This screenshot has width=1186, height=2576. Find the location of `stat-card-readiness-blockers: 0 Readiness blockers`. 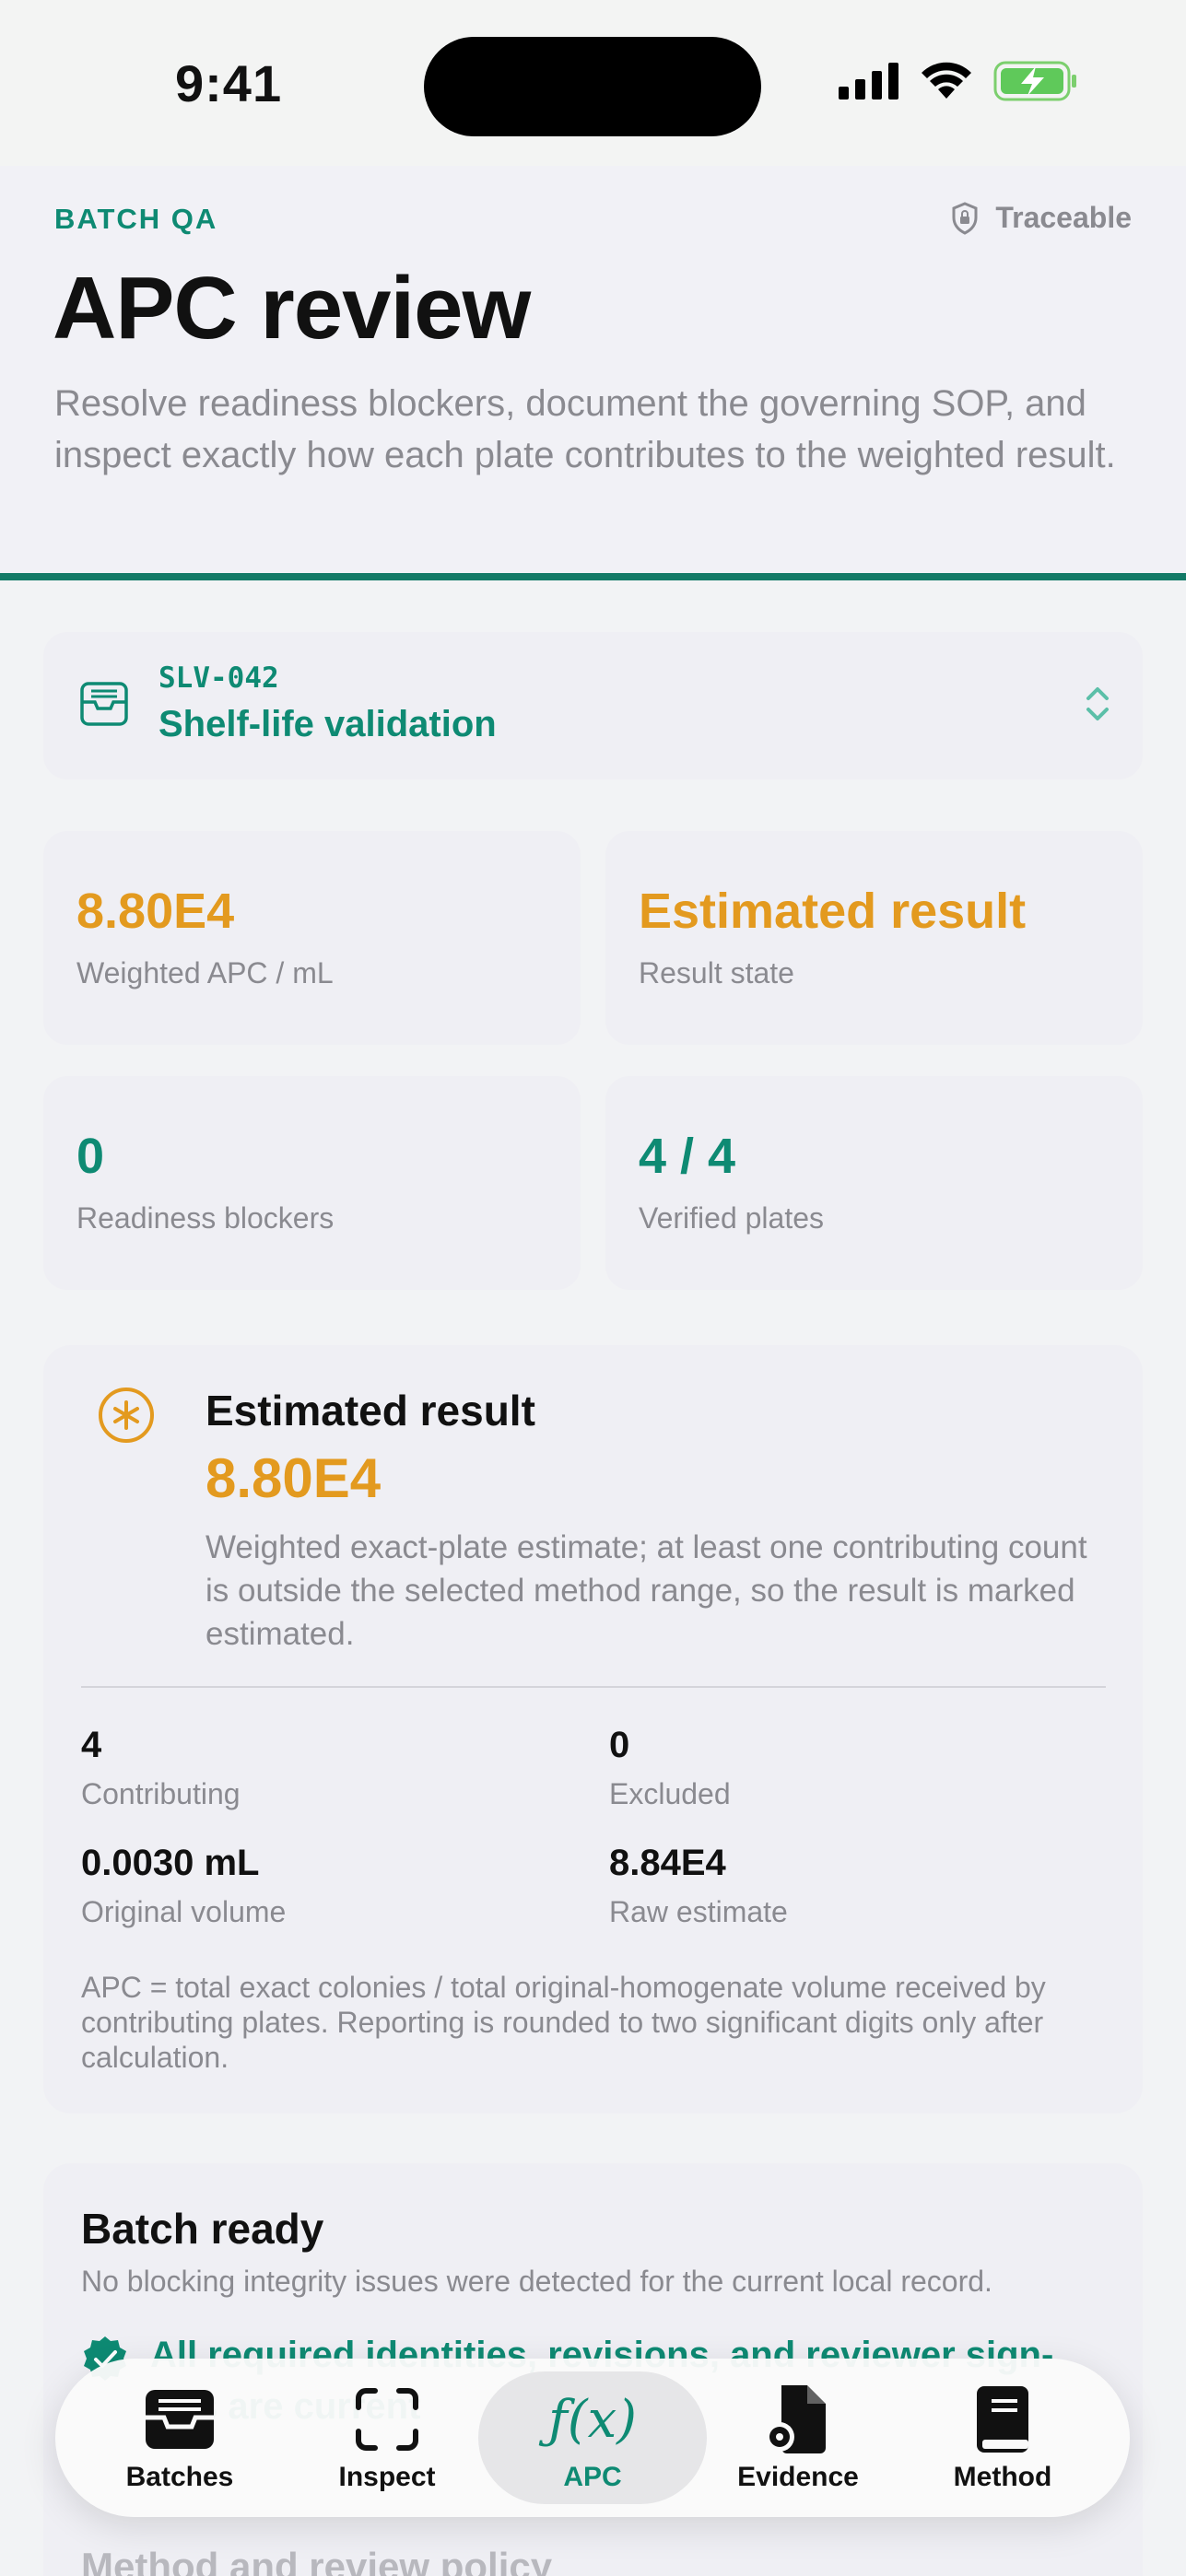

stat-card-readiness-blockers: 0 Readiness blockers is located at coordinates (312, 1183).